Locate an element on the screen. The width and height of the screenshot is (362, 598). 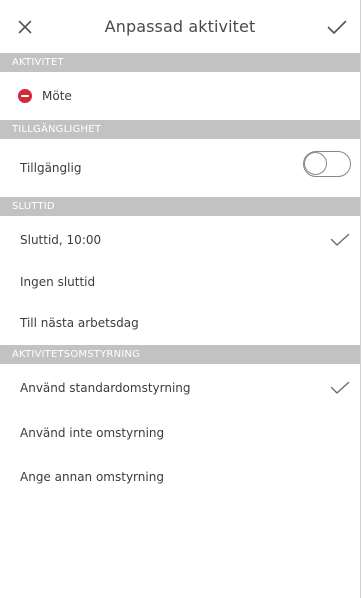
end-time-option-next-workday: Till nästa arbetsdag is located at coordinates (180, 323).